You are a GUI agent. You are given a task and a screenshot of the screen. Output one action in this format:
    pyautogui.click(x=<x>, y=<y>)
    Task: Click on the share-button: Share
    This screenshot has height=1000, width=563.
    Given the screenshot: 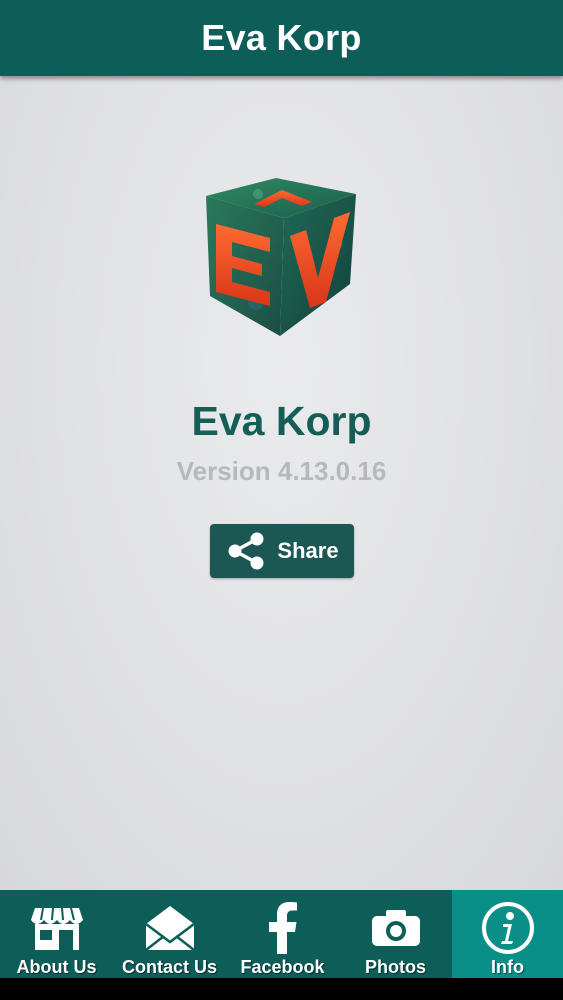 What is the action you would take?
    pyautogui.click(x=282, y=551)
    